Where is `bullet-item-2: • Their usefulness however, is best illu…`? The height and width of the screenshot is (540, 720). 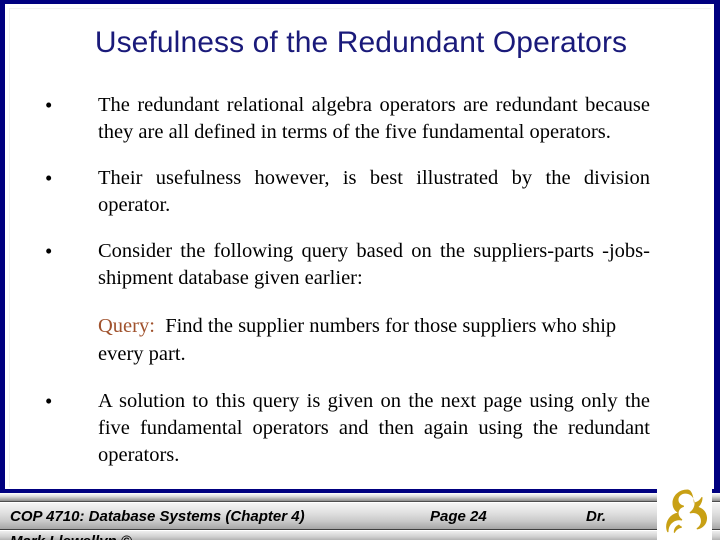 bullet-item-2: • Their usefulness however, is best illu… is located at coordinates (360, 192).